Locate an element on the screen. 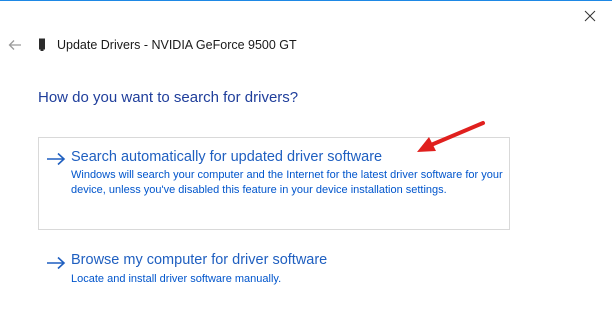  page-heading: How do you want to search for drivers? is located at coordinates (168, 97).